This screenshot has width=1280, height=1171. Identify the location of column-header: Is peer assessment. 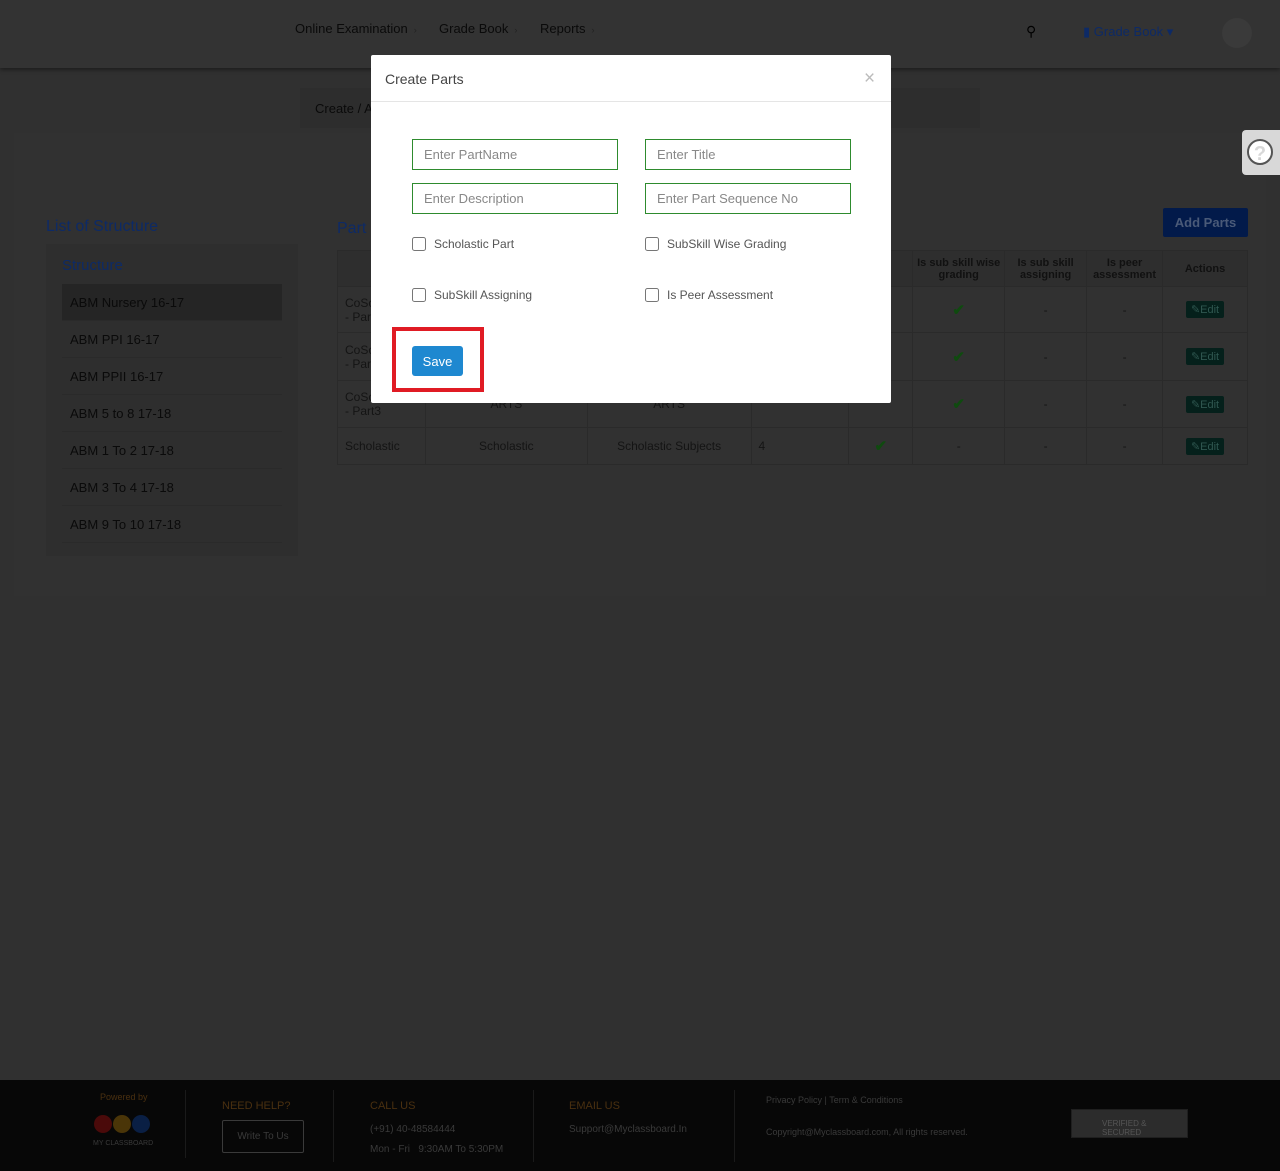
(1125, 268).